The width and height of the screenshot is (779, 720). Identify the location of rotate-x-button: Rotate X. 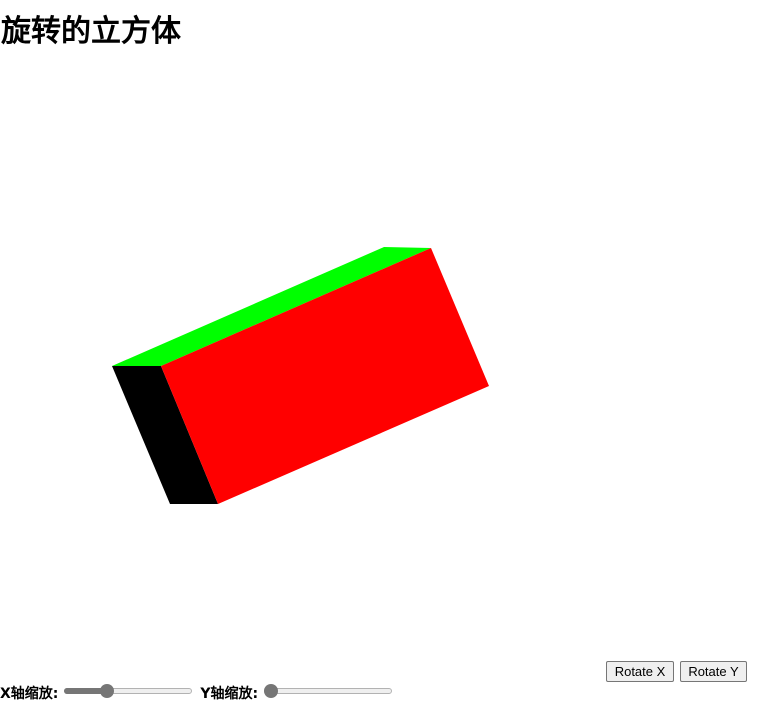
(640, 671).